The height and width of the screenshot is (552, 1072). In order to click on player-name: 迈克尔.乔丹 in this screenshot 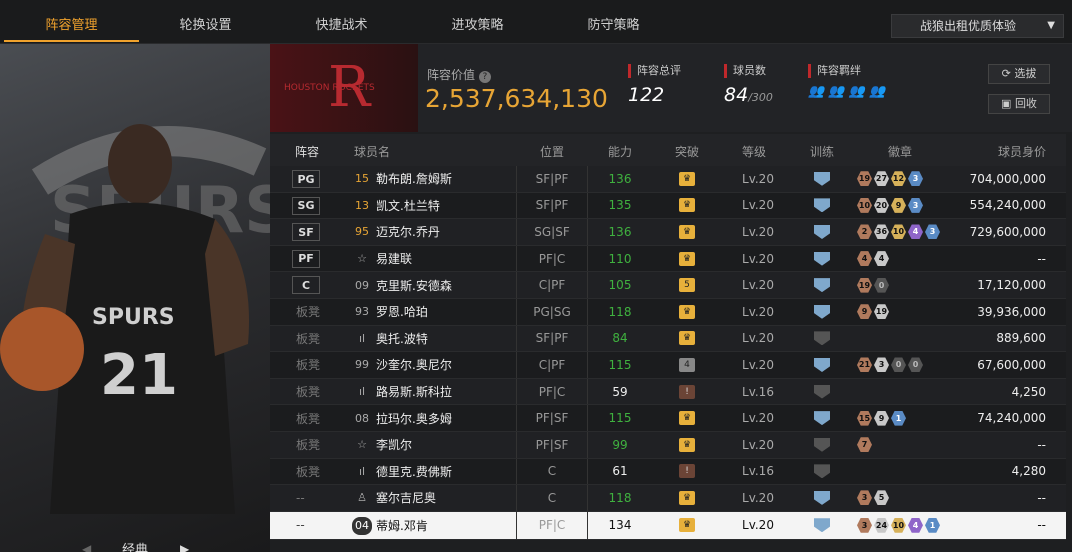, I will do `click(408, 232)`.